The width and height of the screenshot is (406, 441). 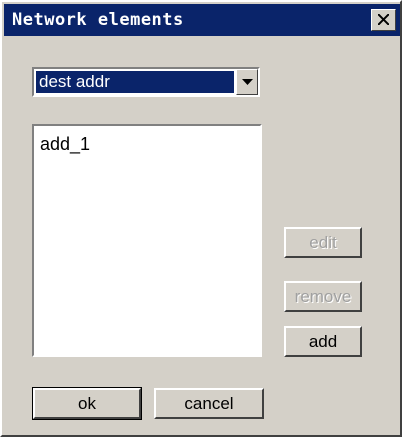 What do you see at coordinates (323, 242) in the screenshot?
I see `edit-button: edit` at bounding box center [323, 242].